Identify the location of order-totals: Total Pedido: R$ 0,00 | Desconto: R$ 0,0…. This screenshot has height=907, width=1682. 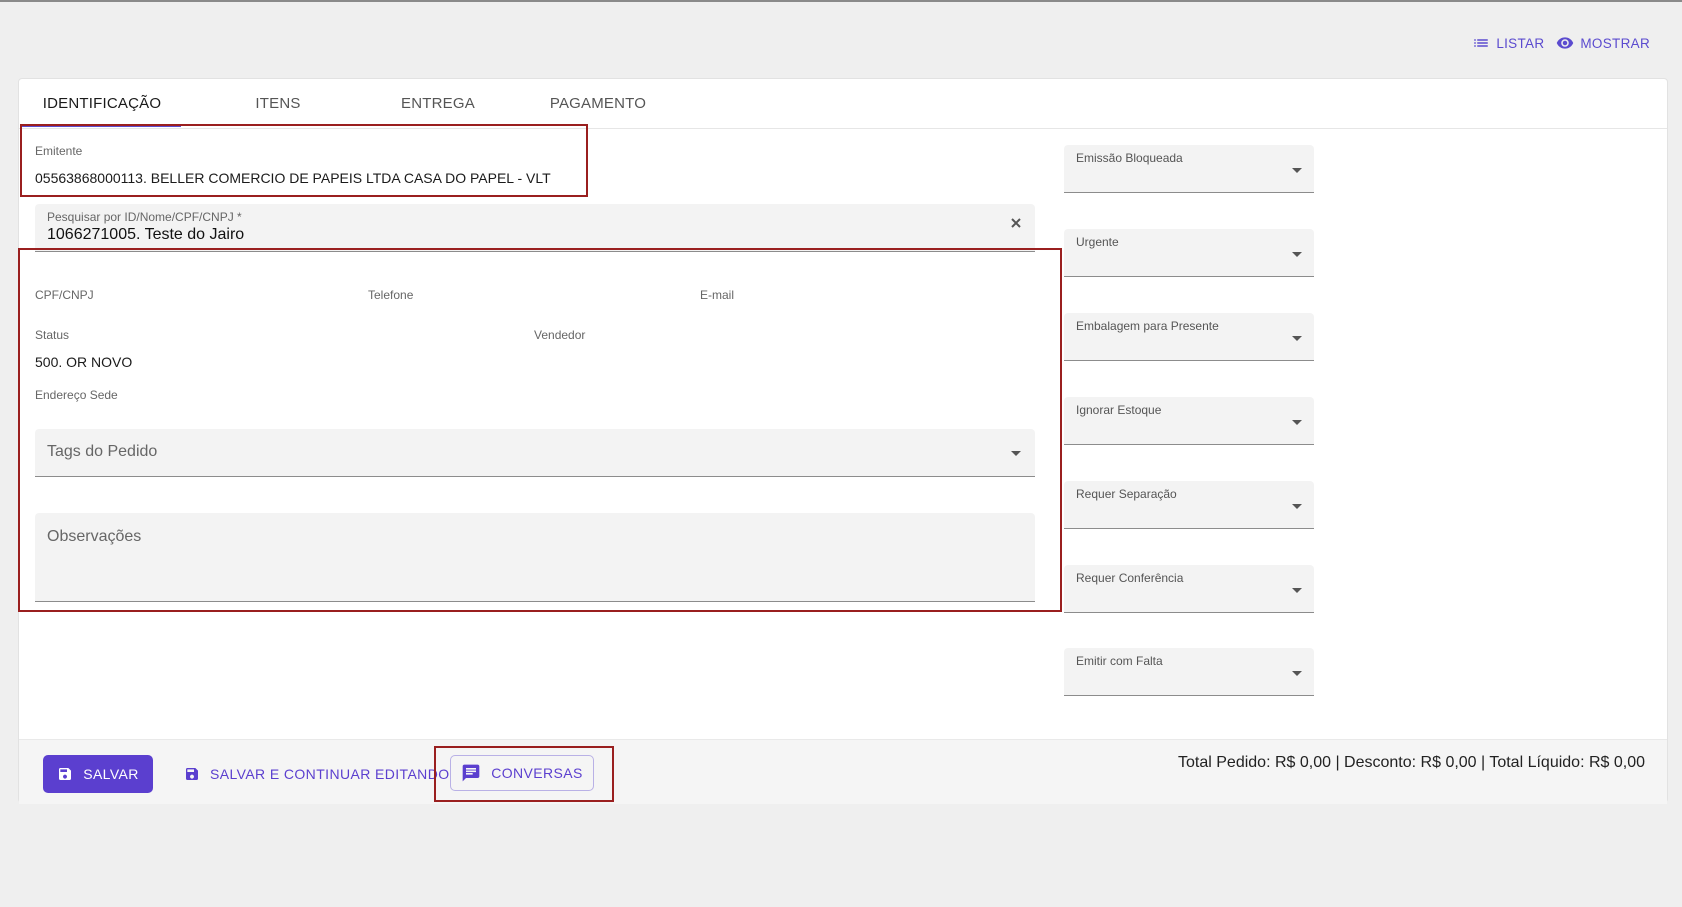
(1411, 762).